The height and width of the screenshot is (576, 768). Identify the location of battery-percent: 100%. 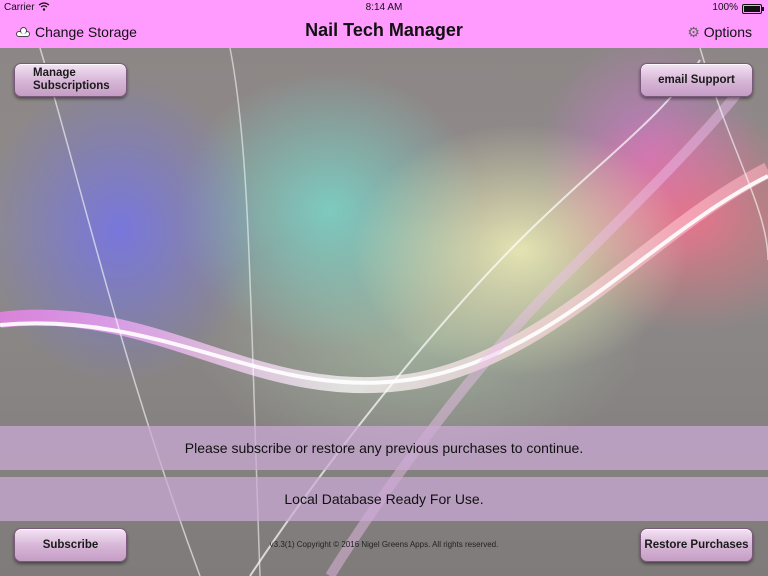
(725, 7).